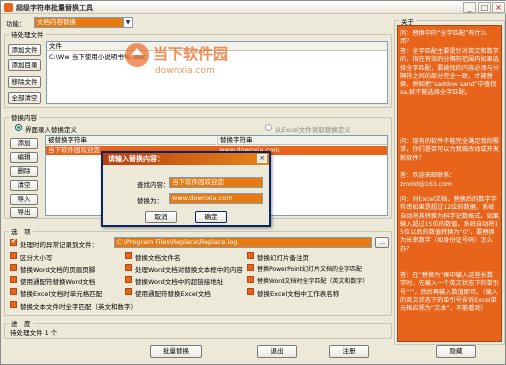 This screenshot has height=365, width=506. I want to click on word-hyperlink-label: 替换Word文档中的超链接地址, so click(179, 282).